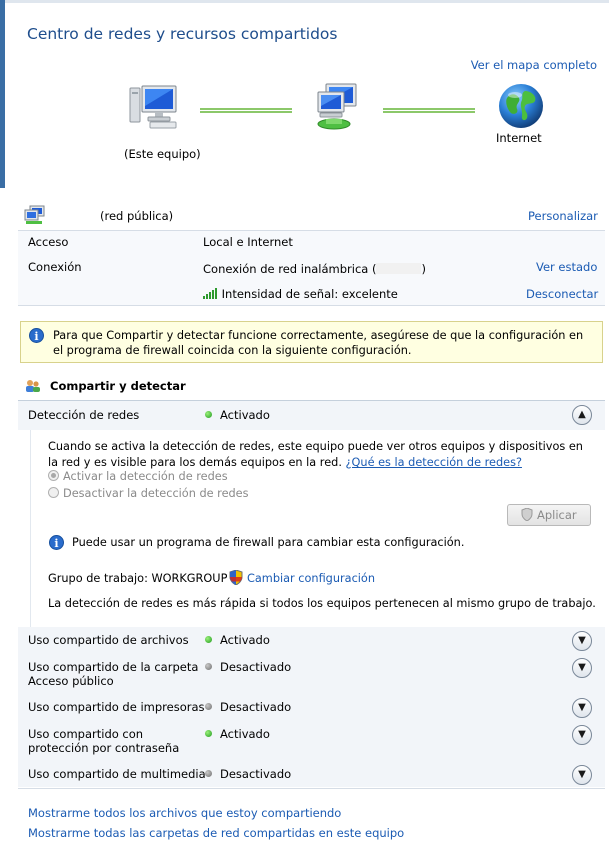  What do you see at coordinates (311, 579) in the screenshot?
I see `change-settings-link: Cambiar configuración` at bounding box center [311, 579].